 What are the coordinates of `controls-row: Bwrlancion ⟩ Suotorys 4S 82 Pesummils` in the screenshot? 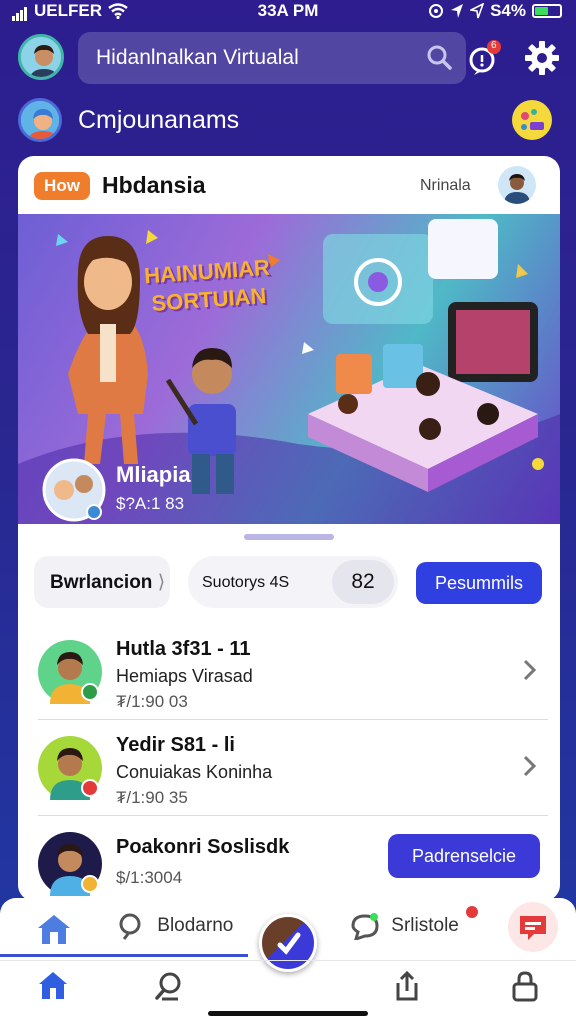 It's located at (290, 584).